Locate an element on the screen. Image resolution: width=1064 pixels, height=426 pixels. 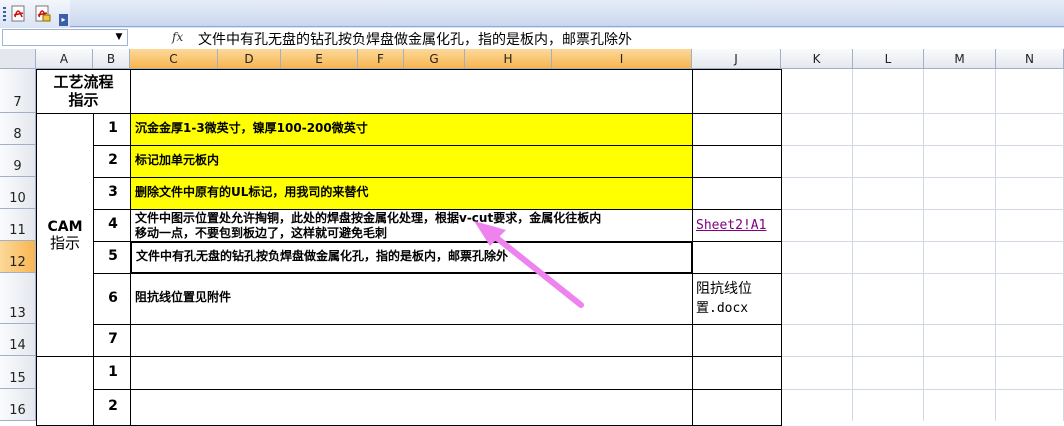
formula-input: 文件中有孔无盘的钻孔按负焊盘做金属化孔，指的是板内，邮票孔除外 is located at coordinates (415, 39).